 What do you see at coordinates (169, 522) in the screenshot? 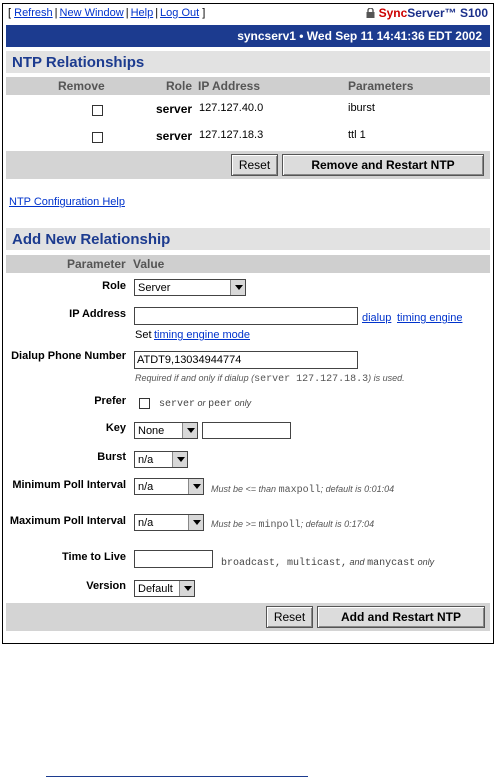
I see `max-poll-select: n/a` at bounding box center [169, 522].